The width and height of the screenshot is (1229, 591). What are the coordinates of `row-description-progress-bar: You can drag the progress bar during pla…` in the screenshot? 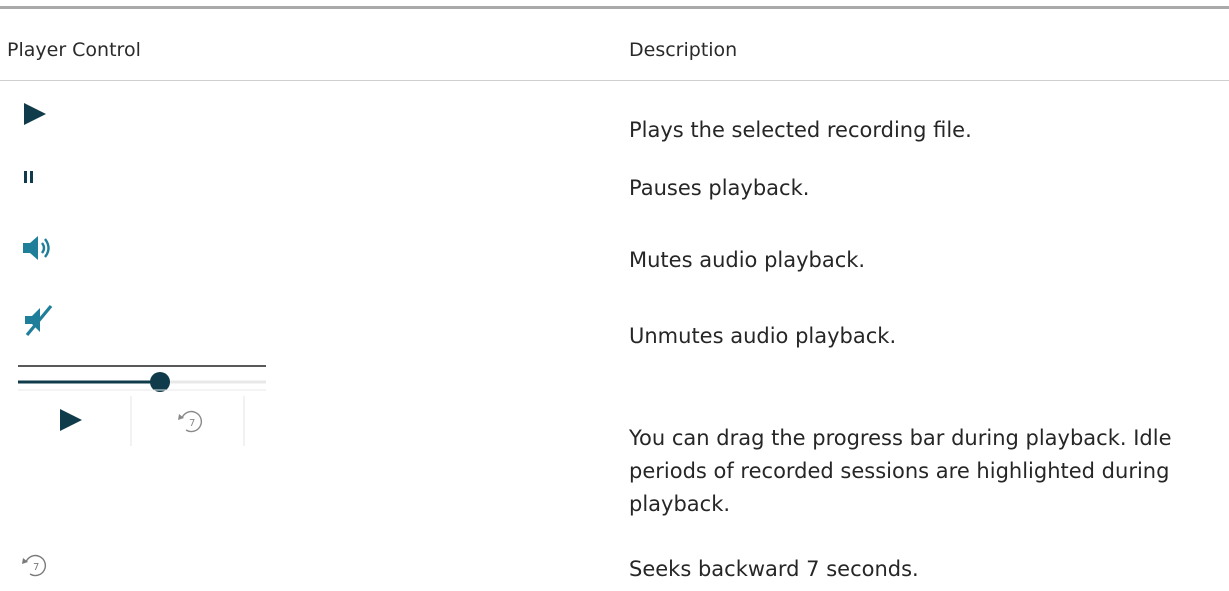 It's located at (900, 471).